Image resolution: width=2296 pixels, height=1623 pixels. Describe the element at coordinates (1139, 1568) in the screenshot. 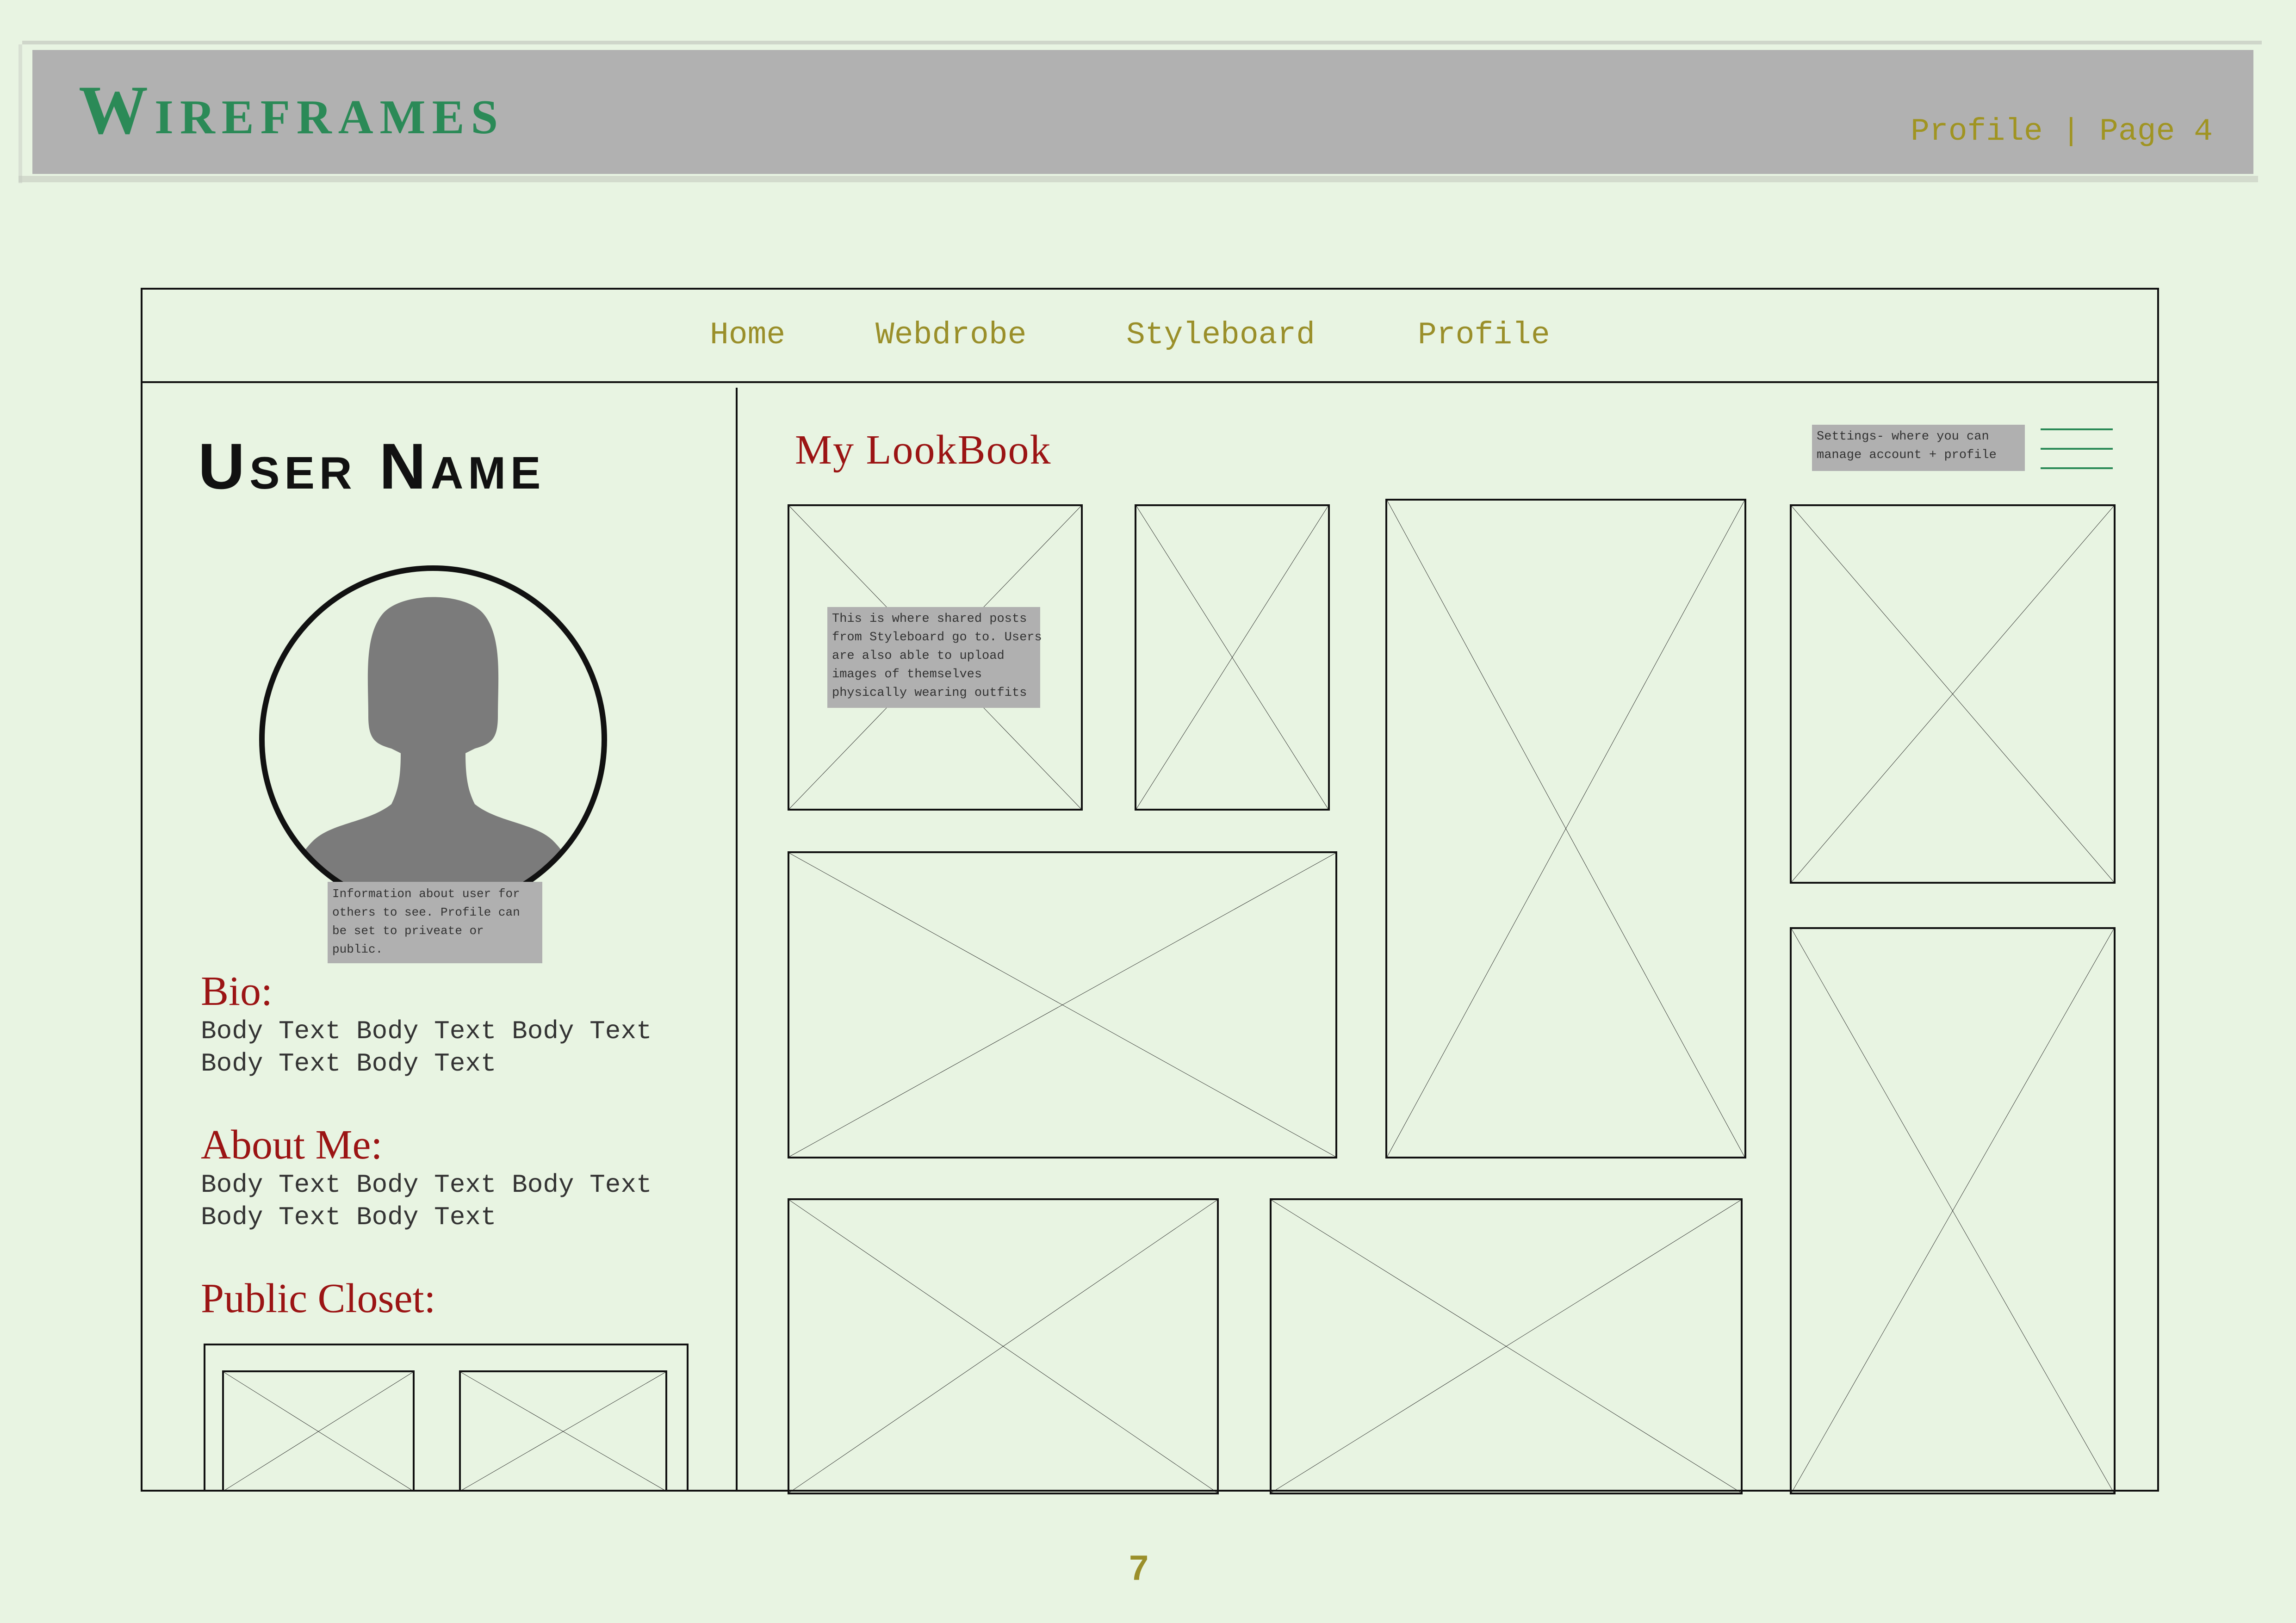

I see `page-number: 7` at that location.